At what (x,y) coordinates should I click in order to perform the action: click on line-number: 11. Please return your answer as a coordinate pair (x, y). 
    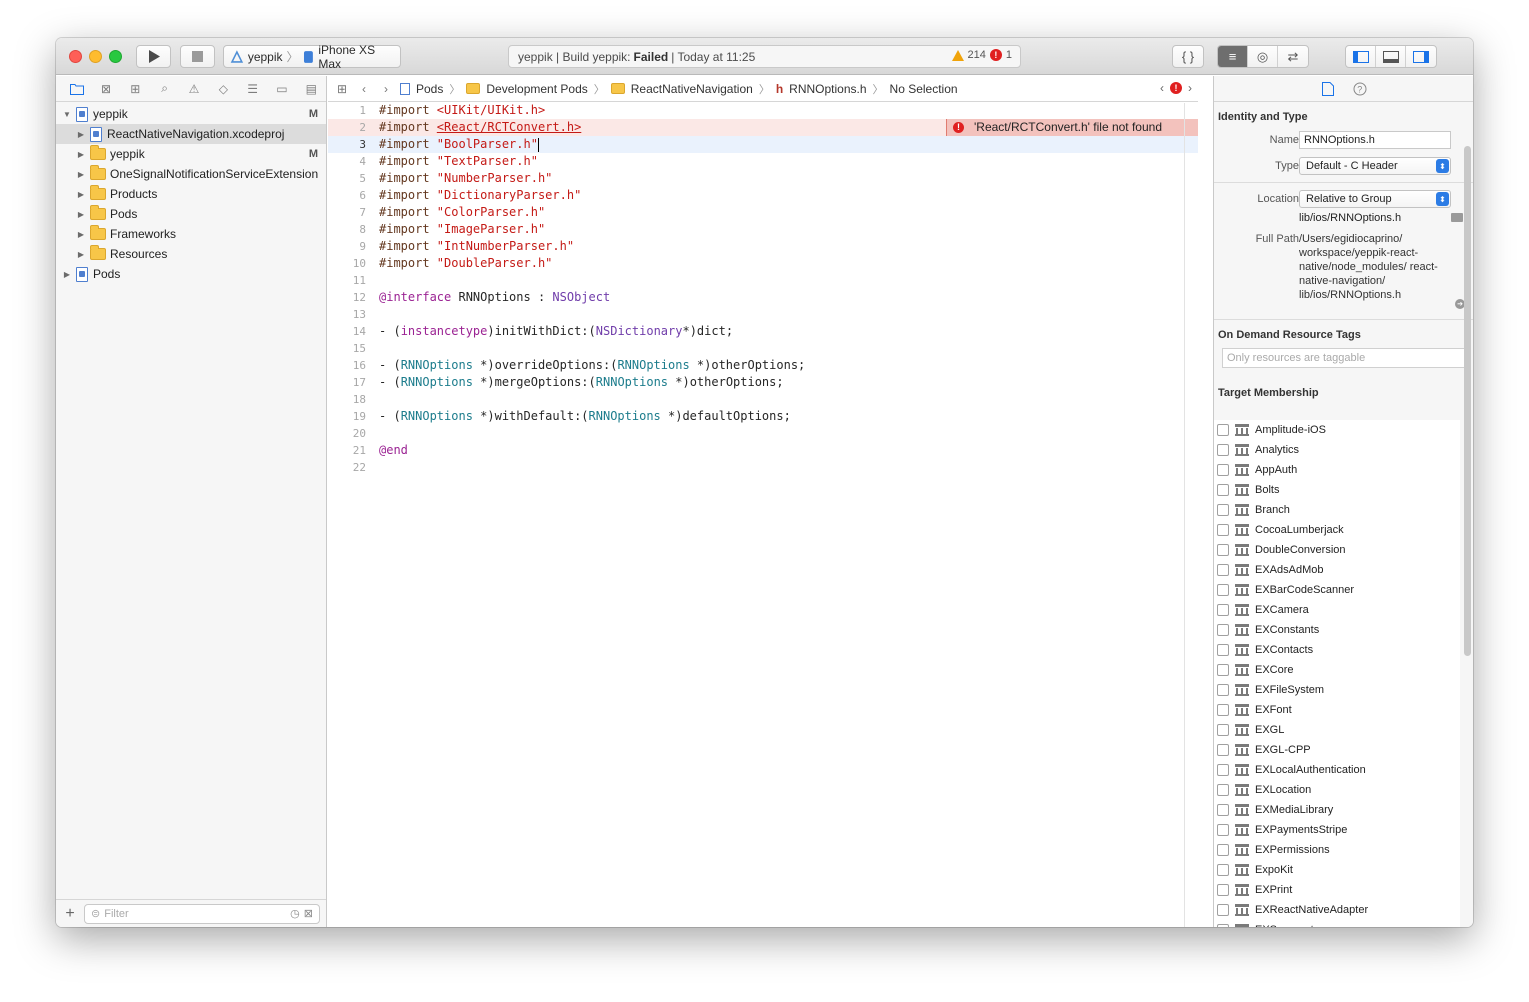
    Looking at the image, I should click on (347, 280).